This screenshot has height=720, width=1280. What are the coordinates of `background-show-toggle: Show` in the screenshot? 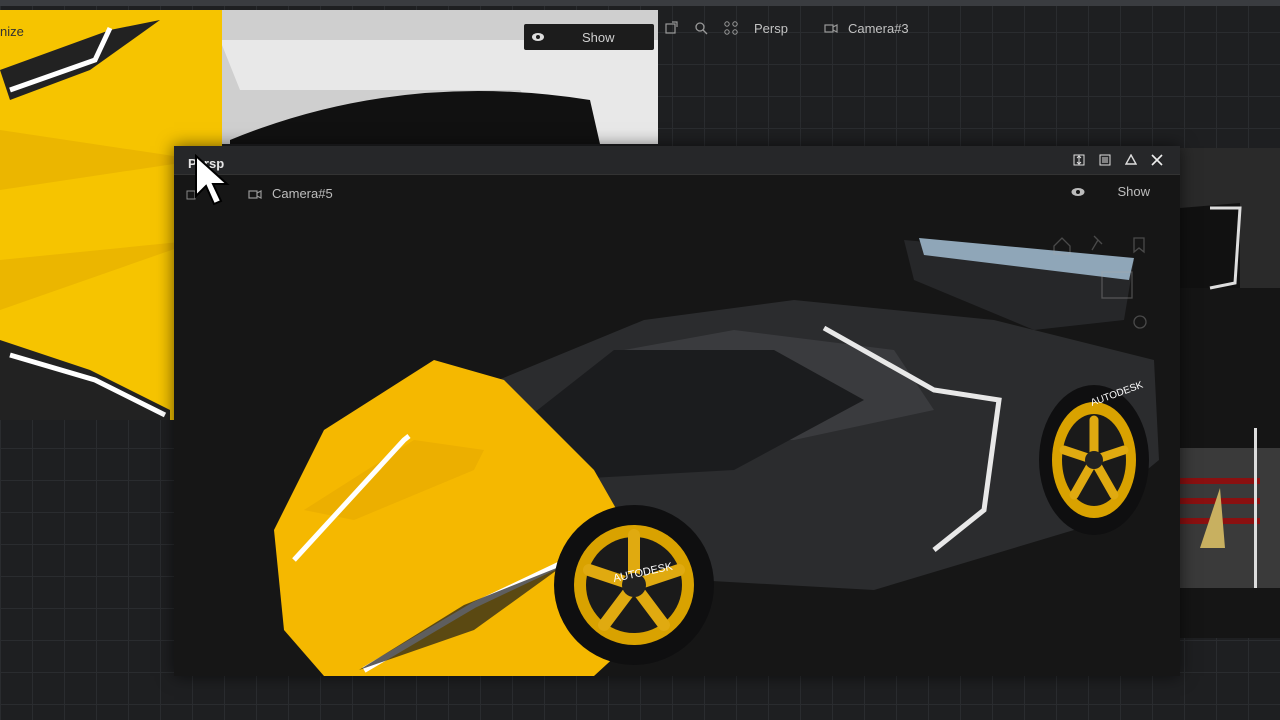 It's located at (589, 37).